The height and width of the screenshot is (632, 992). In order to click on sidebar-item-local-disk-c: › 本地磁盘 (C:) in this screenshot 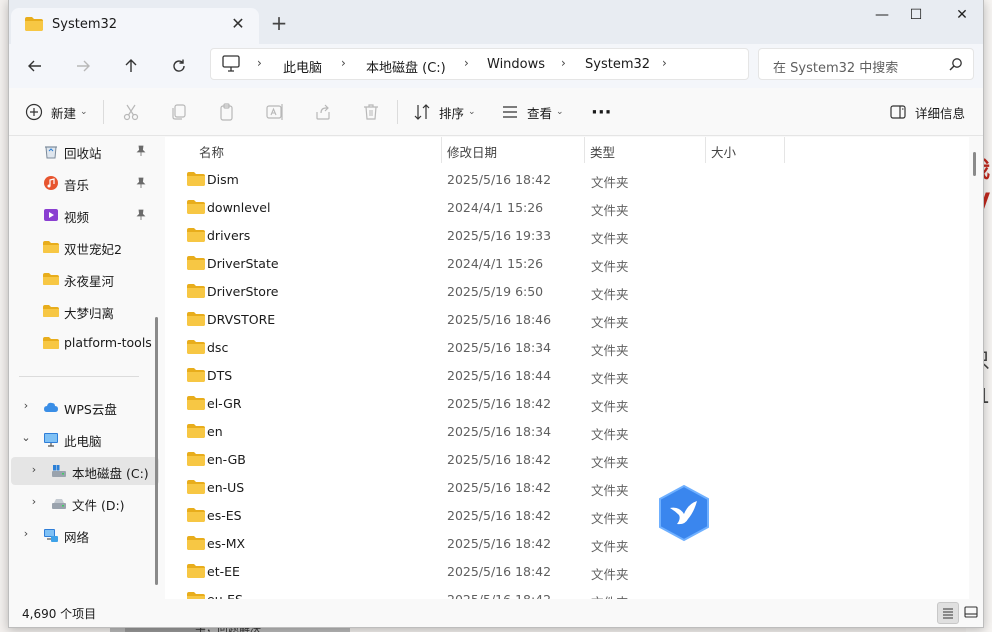, I will do `click(85, 471)`.